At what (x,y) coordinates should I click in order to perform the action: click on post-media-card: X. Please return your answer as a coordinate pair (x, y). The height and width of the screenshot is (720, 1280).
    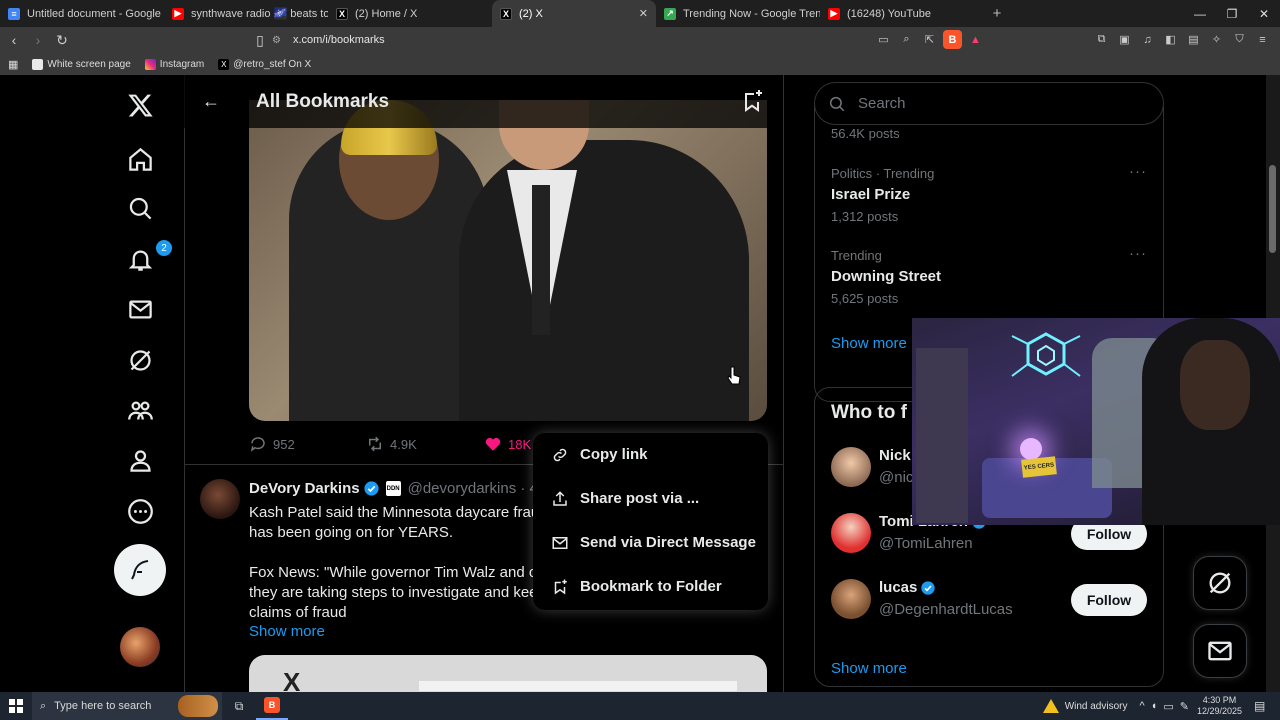
    Looking at the image, I should click on (508, 673).